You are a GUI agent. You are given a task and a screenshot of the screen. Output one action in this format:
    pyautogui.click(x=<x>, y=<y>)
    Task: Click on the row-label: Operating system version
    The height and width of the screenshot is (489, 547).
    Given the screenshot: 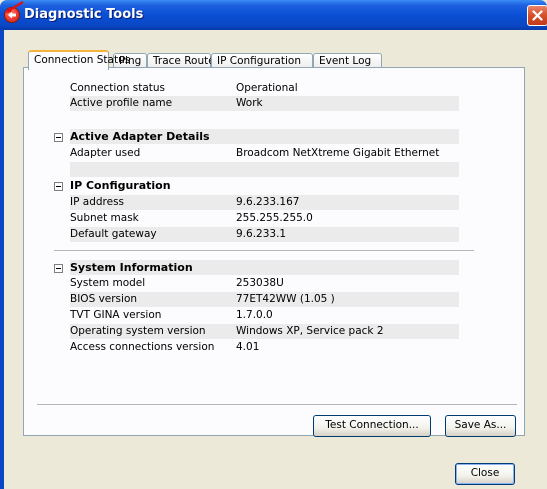 What is the action you would take?
    pyautogui.click(x=138, y=331)
    